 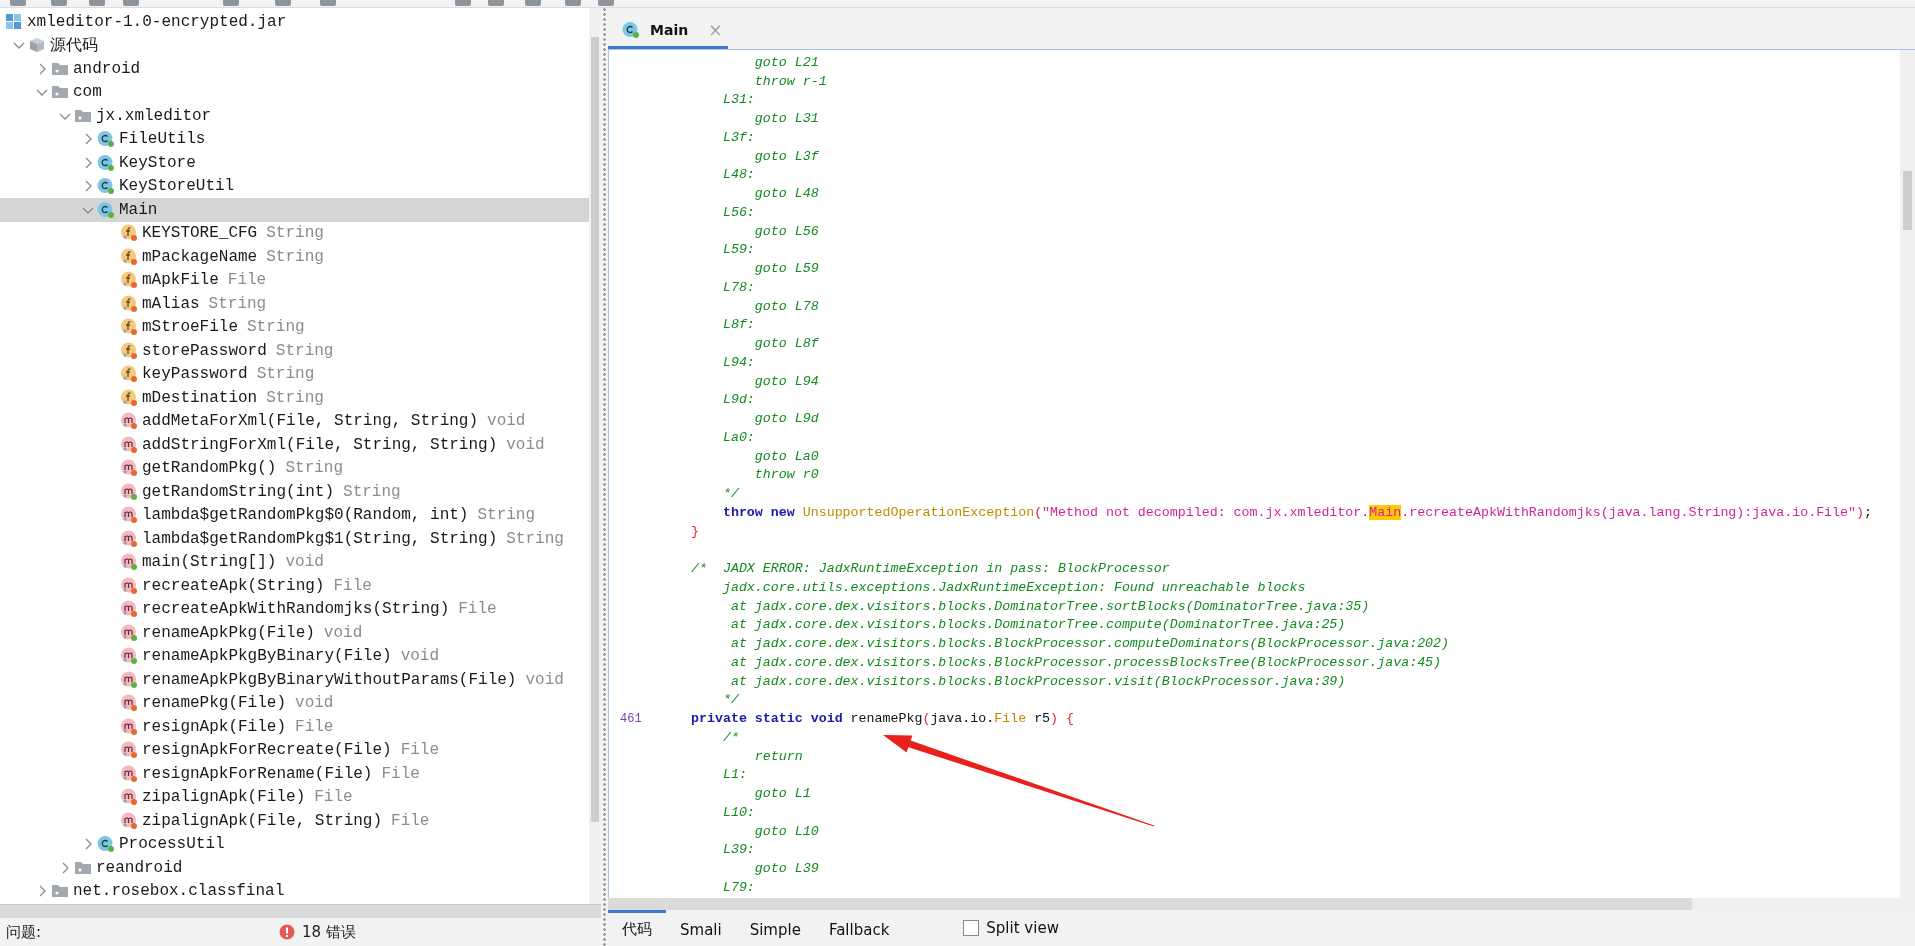 I want to click on code-line: L3f:, so click(x=738, y=137).